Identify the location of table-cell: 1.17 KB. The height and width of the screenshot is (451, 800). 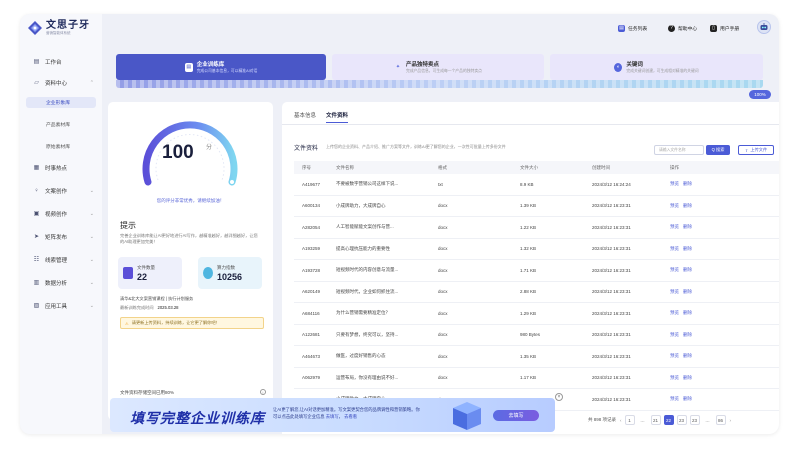
(528, 378).